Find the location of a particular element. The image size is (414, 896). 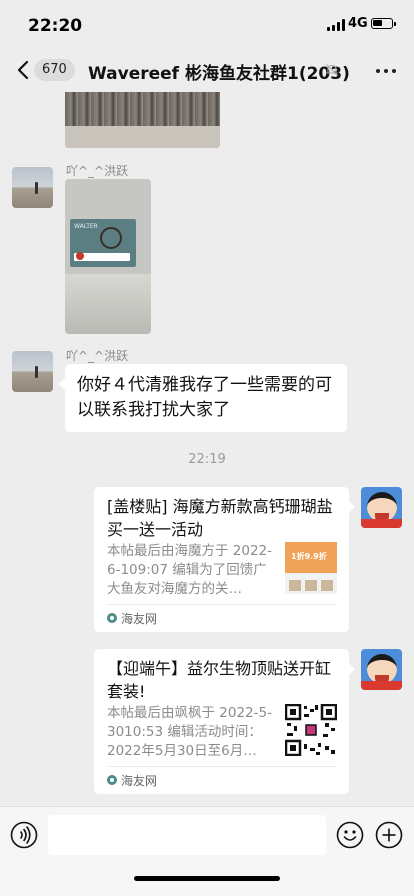

message-timestamp: 22:19 is located at coordinates (207, 459).